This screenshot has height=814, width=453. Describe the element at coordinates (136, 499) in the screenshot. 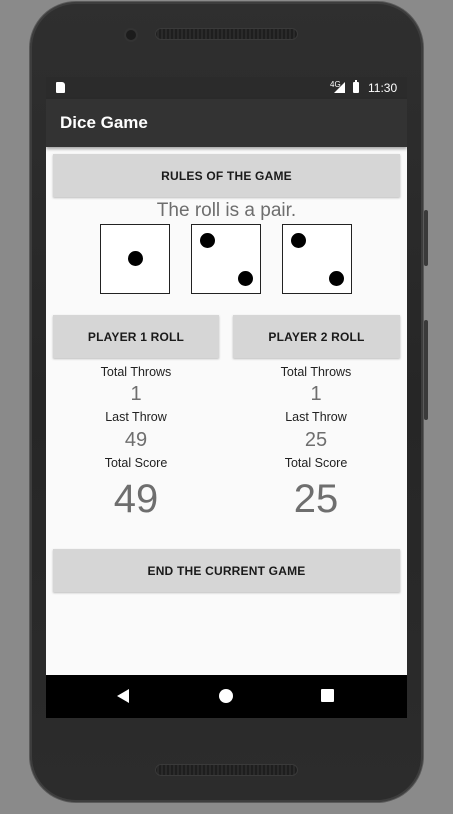

I see `total-score-value: 49` at that location.